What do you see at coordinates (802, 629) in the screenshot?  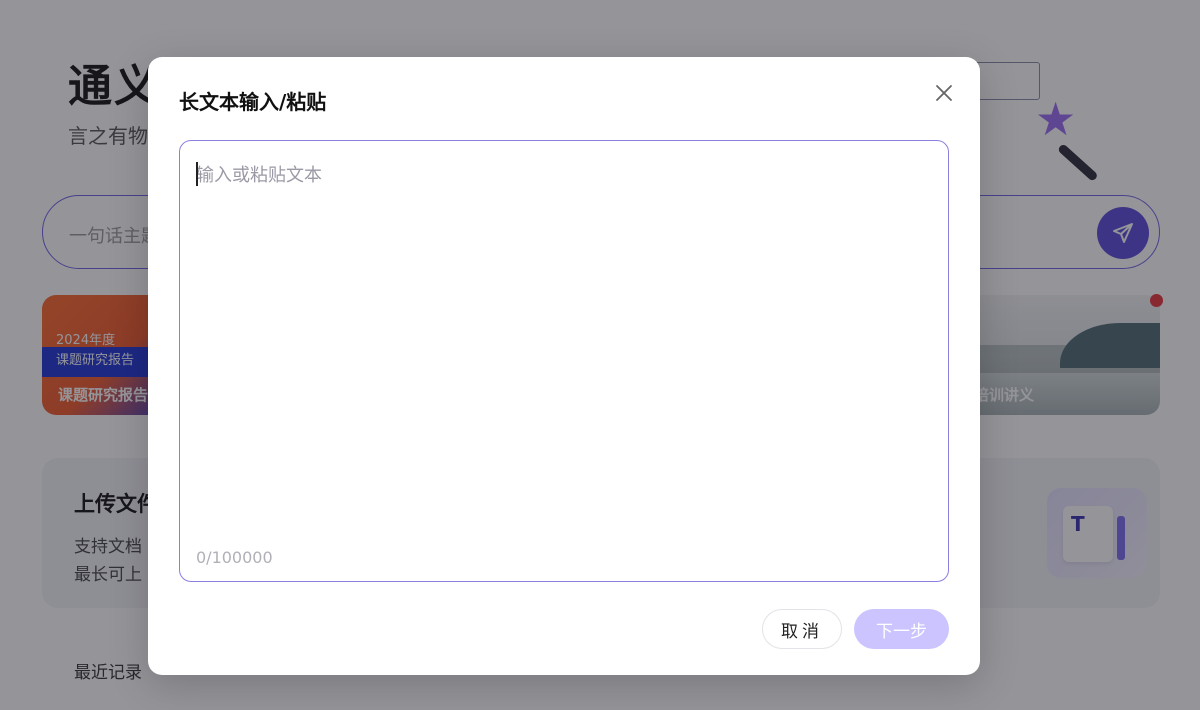 I see `cancel-button: 取消` at bounding box center [802, 629].